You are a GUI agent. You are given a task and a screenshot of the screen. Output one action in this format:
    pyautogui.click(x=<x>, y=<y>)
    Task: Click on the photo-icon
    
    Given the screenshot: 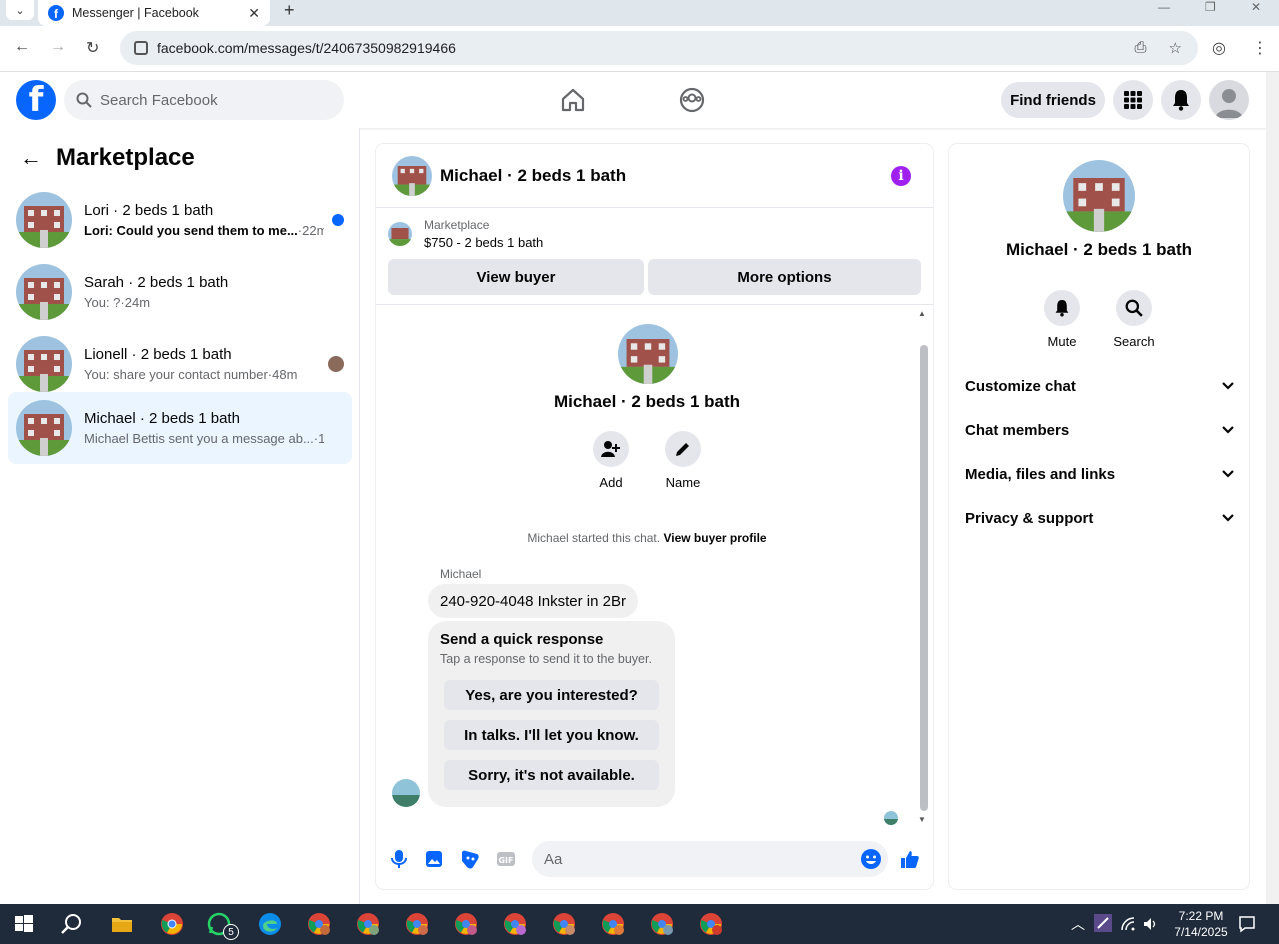 What is the action you would take?
    pyautogui.click(x=434, y=859)
    